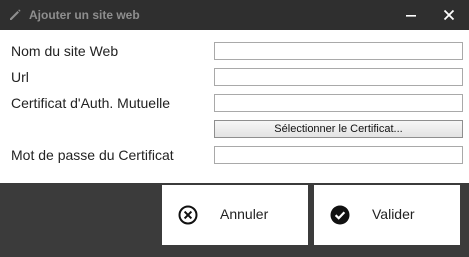 This screenshot has height=257, width=469. I want to click on url-label: Url, so click(20, 77).